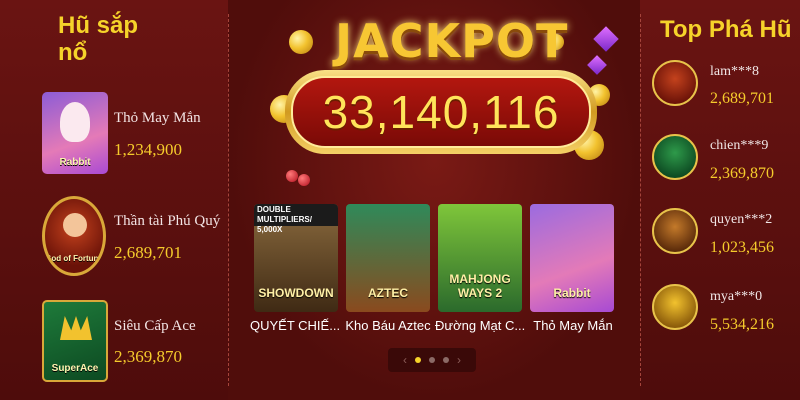 The height and width of the screenshot is (400, 800). Describe the element at coordinates (148, 149) in the screenshot. I see `game-jackpot-value: 1,234,900` at that location.